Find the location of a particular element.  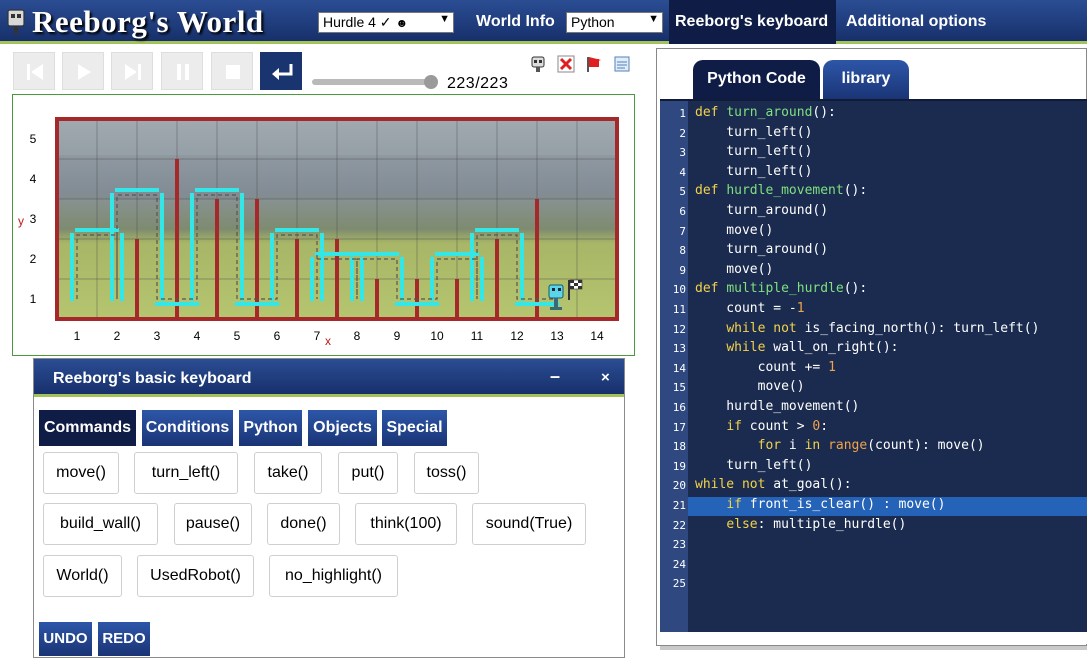

kb-button-pause: pause() is located at coordinates (213, 524).